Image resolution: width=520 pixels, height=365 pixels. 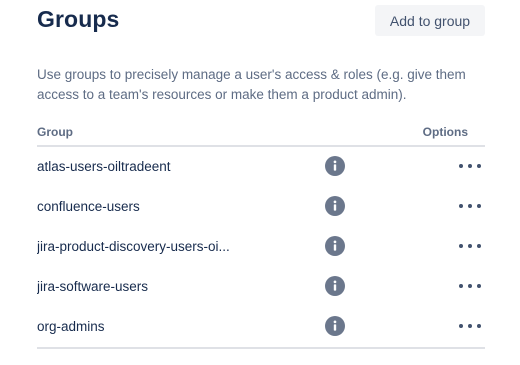 I want to click on page-title: Groups, so click(x=78, y=19).